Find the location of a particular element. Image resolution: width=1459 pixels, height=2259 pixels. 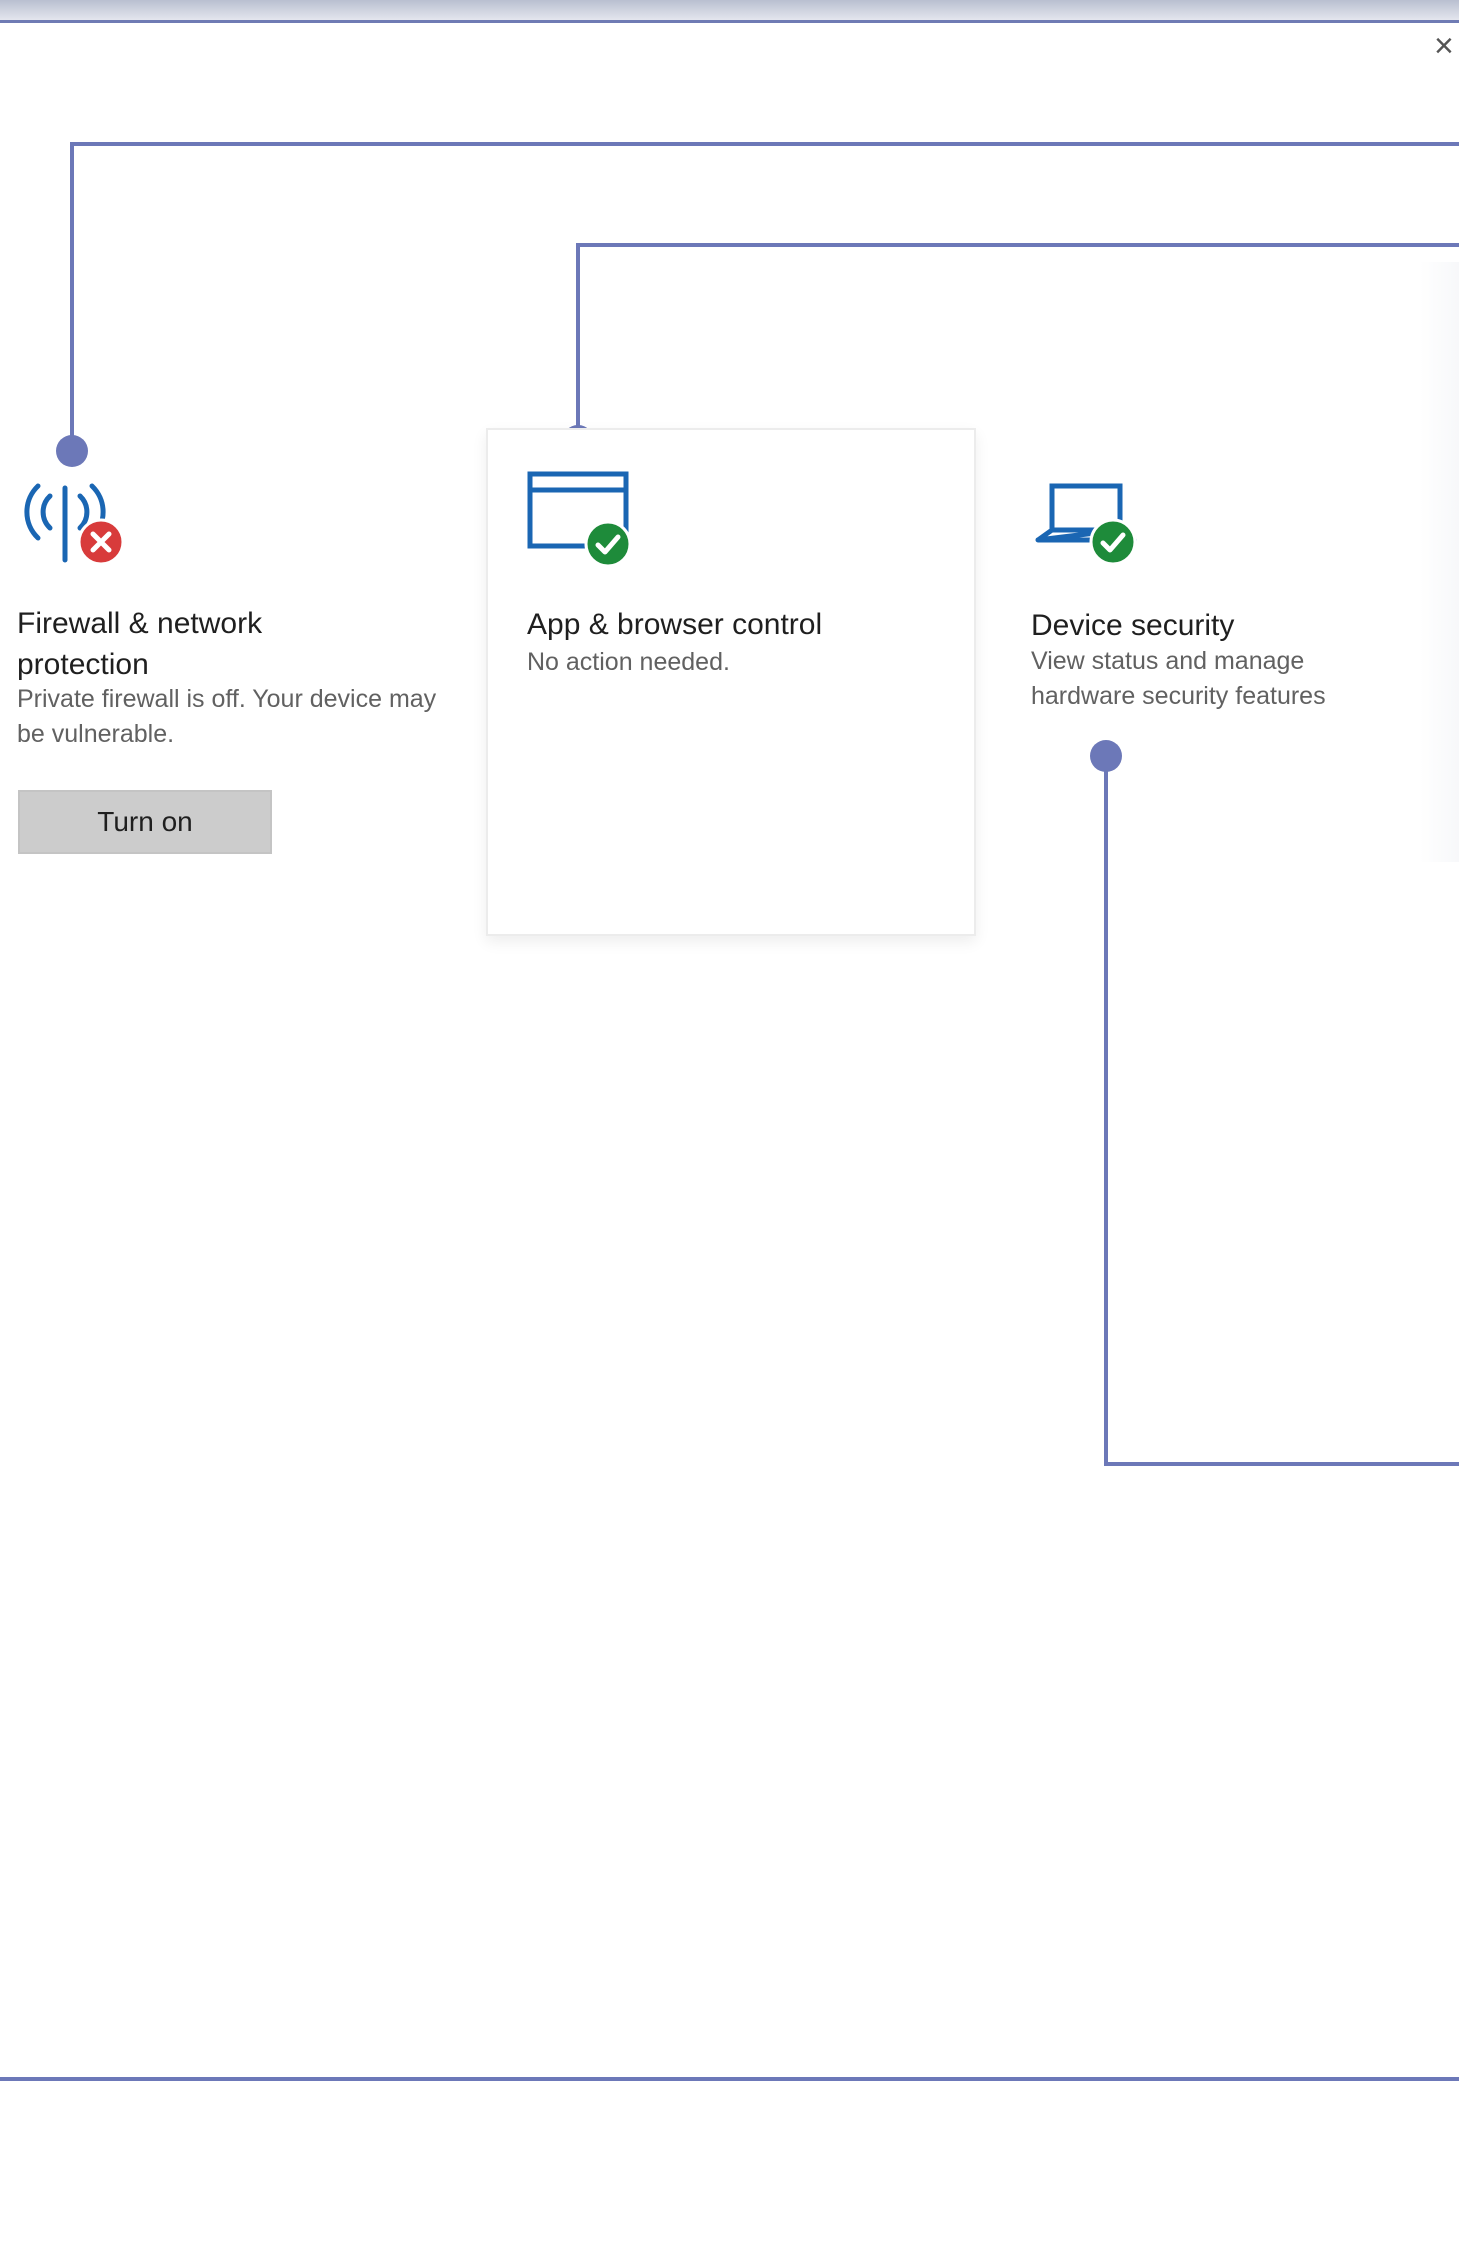

app-browser-description: No action needed. is located at coordinates (628, 662).